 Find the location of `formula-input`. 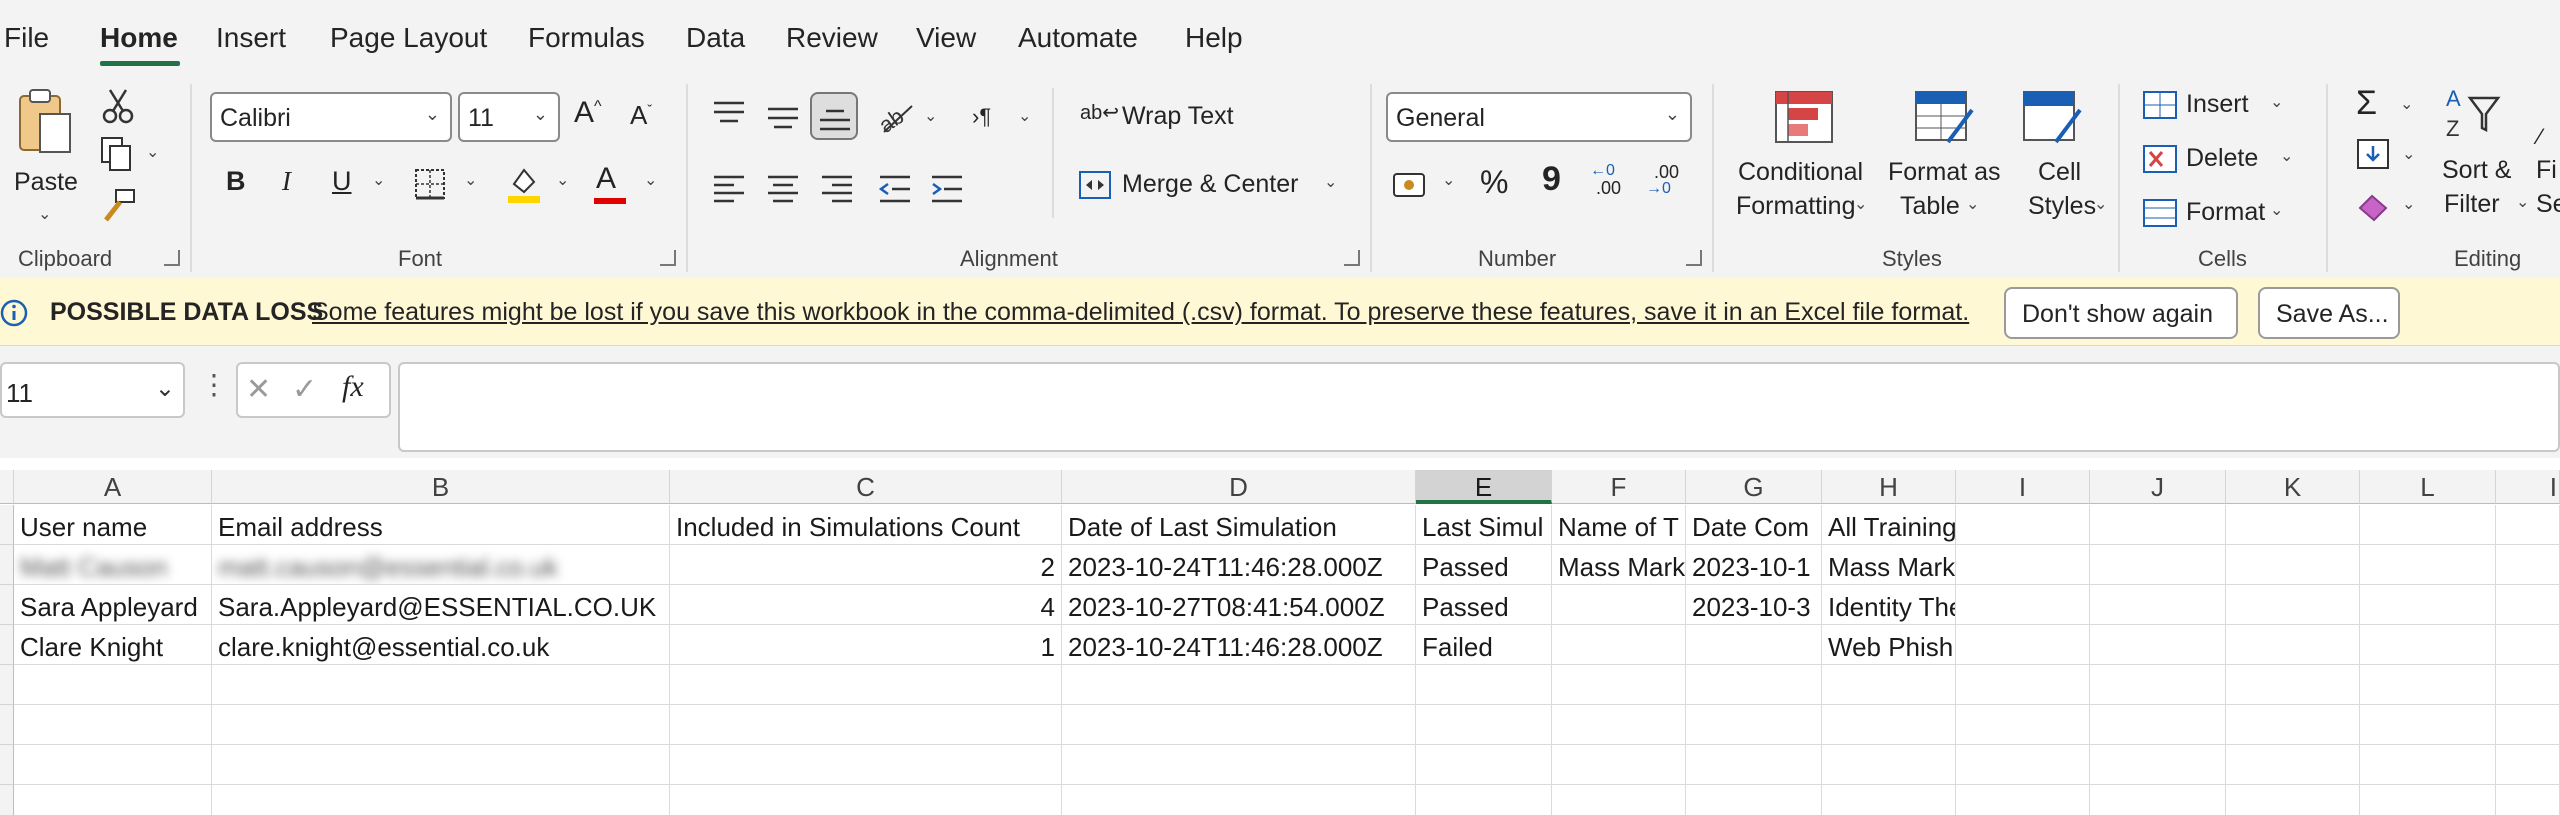

formula-input is located at coordinates (1479, 407).